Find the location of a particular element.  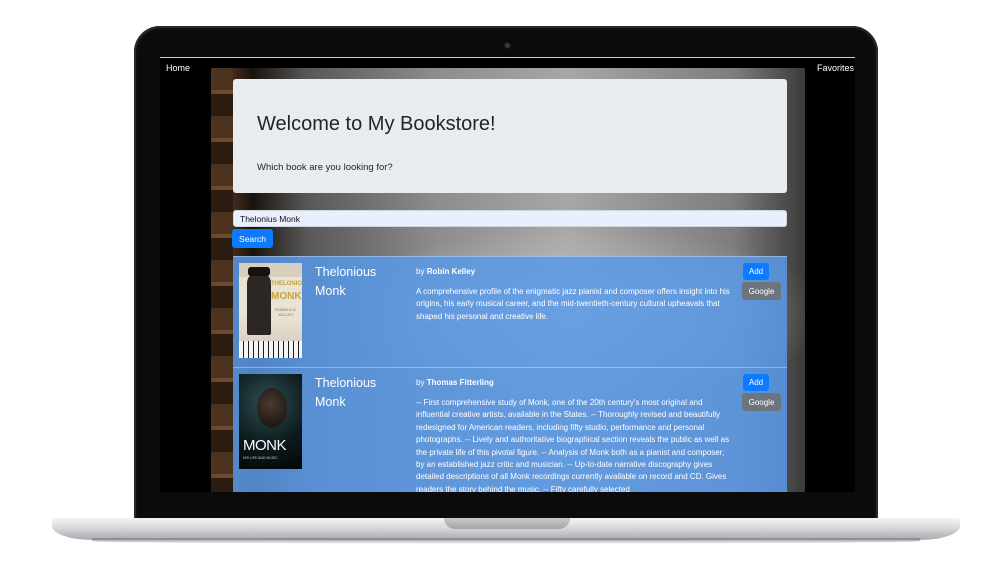

book-cover-image: MONK HIS LIFE AND MUSIC is located at coordinates (270, 421).